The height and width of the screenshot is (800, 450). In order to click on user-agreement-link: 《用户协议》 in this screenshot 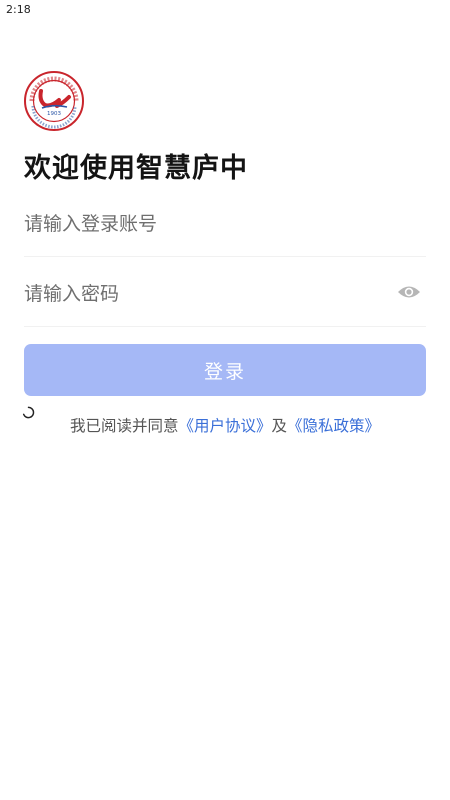, I will do `click(224, 426)`.